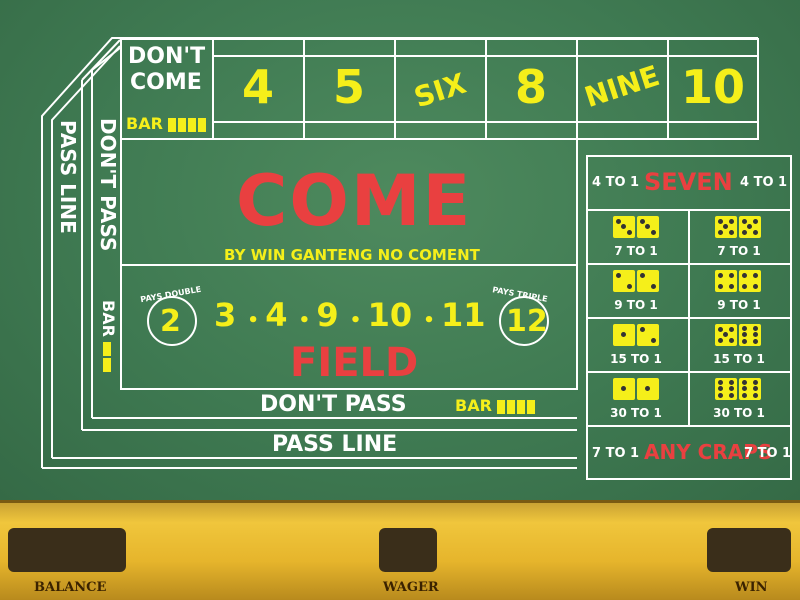  I want to click on hard-6-cell, so click(636, 227).